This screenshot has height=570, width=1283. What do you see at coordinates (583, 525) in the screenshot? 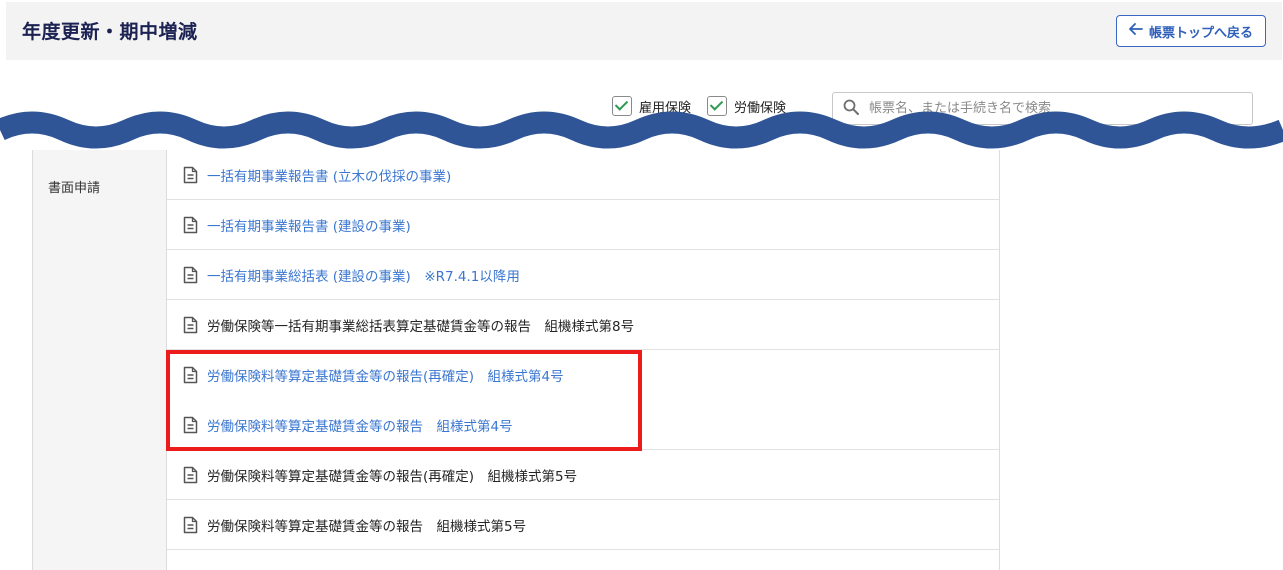
I see `form-row: 労働保険料等算定基礎賃金等の報告 組機様式第5号` at bounding box center [583, 525].